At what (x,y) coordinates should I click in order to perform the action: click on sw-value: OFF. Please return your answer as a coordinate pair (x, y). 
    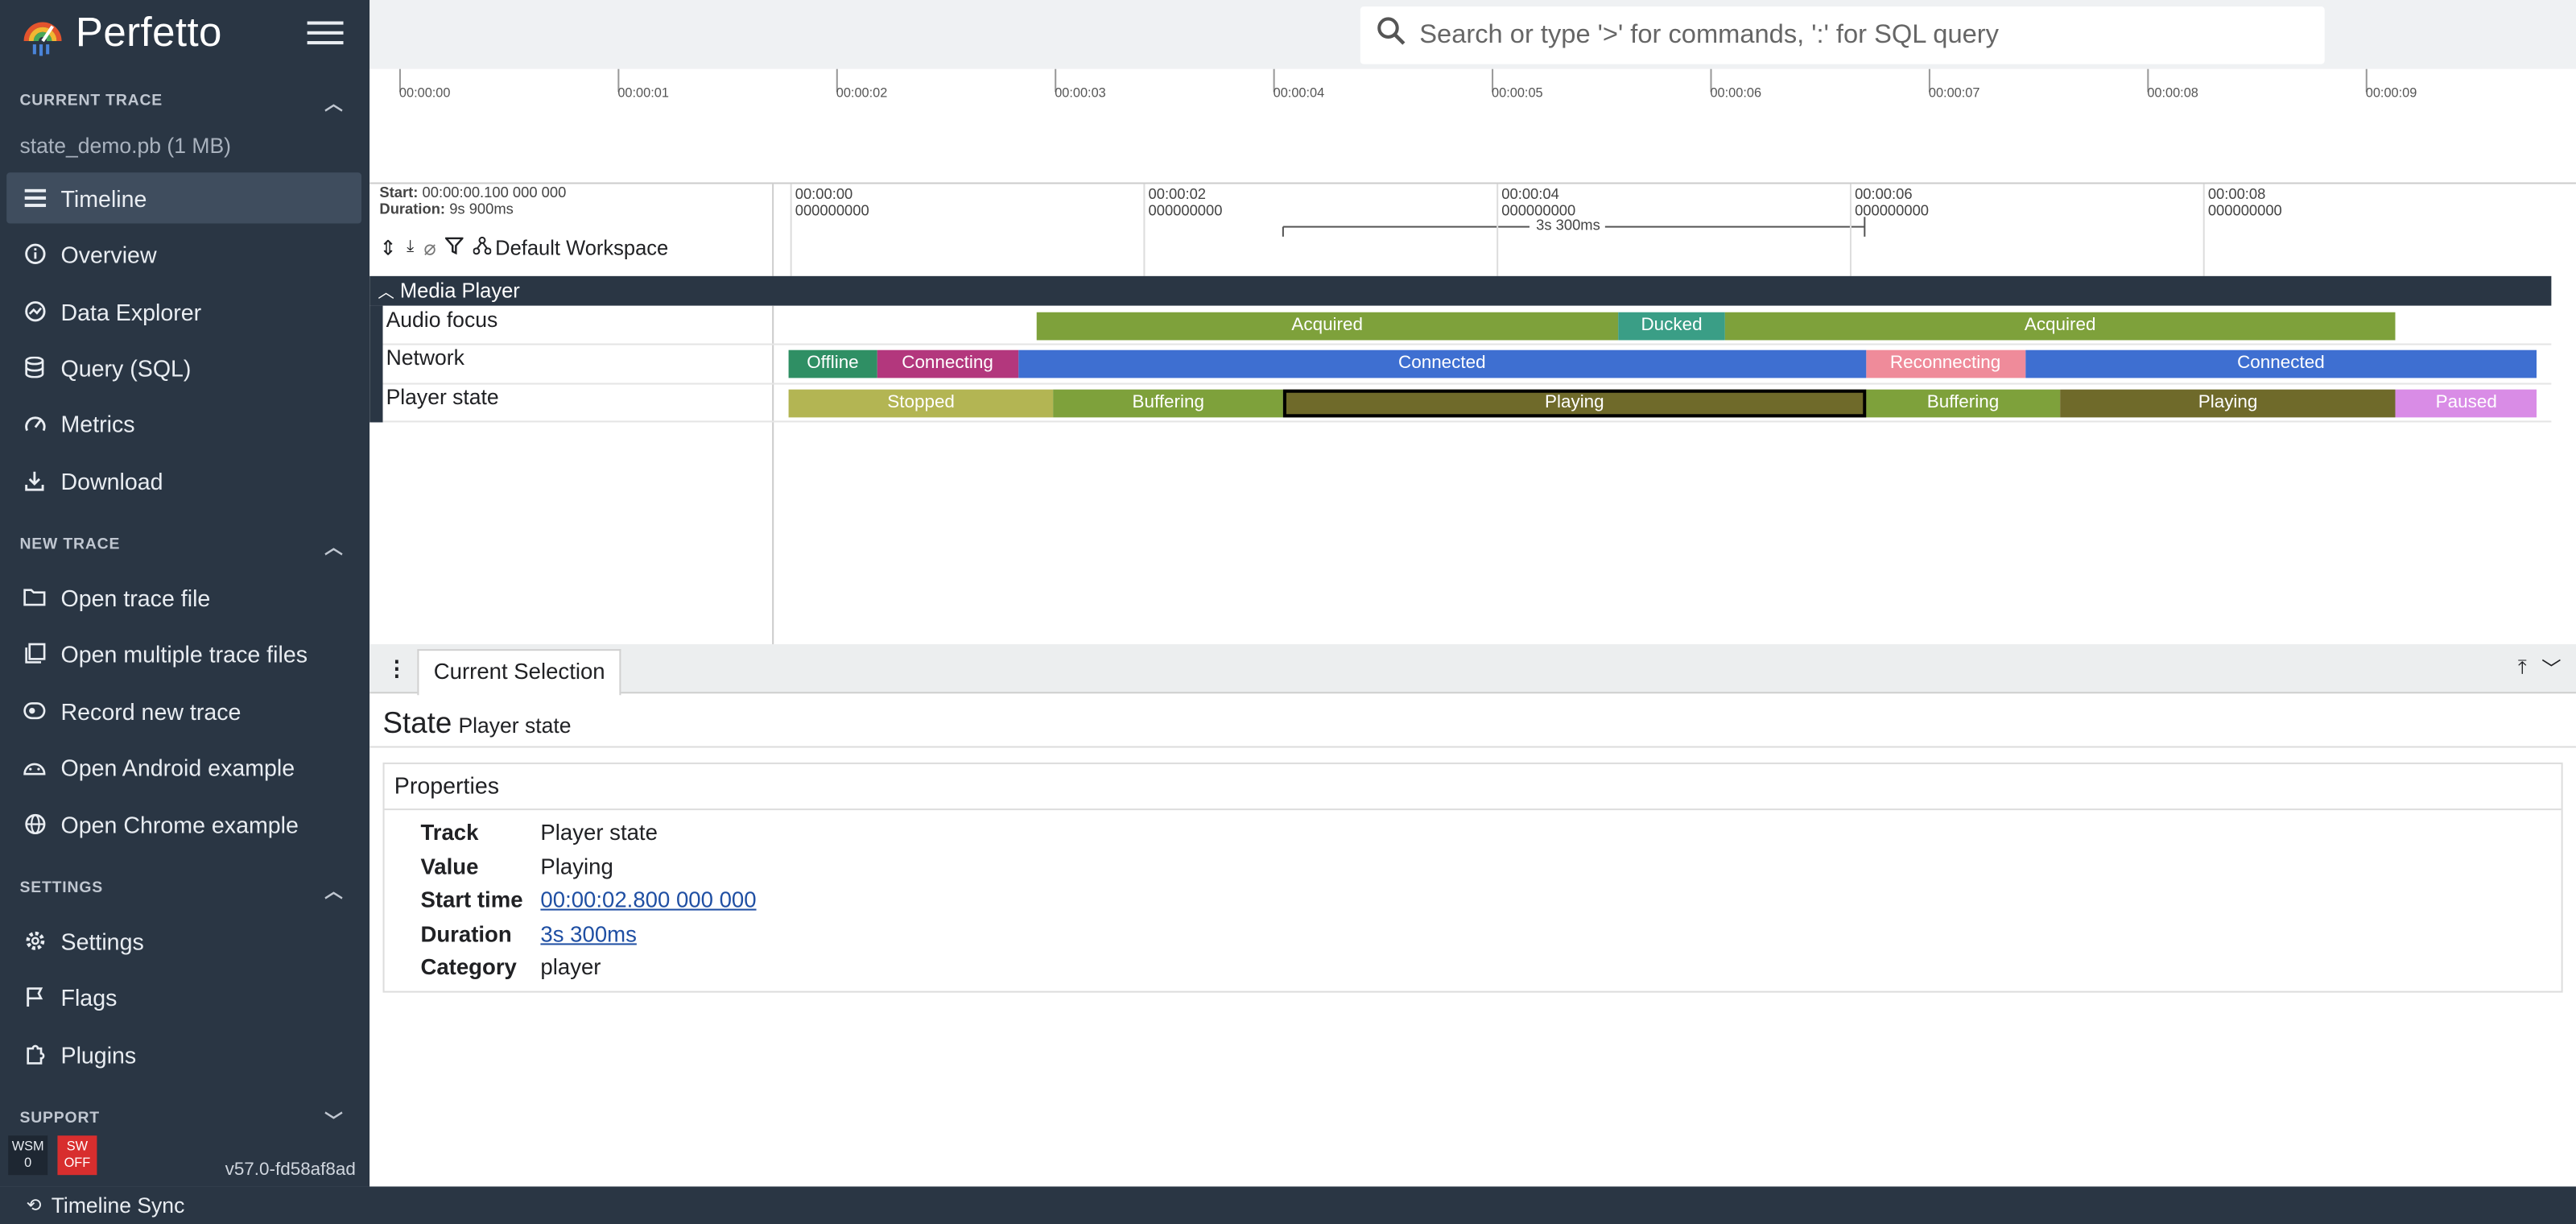
    Looking at the image, I should click on (77, 1163).